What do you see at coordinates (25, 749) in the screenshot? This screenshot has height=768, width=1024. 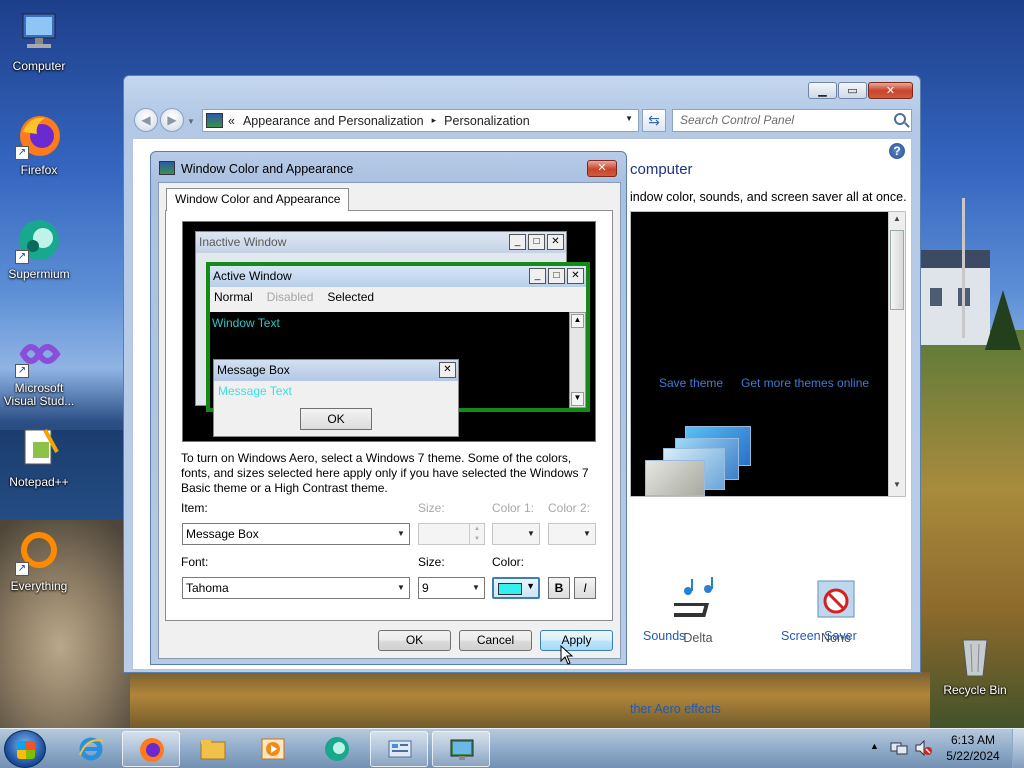 I see `start-button` at bounding box center [25, 749].